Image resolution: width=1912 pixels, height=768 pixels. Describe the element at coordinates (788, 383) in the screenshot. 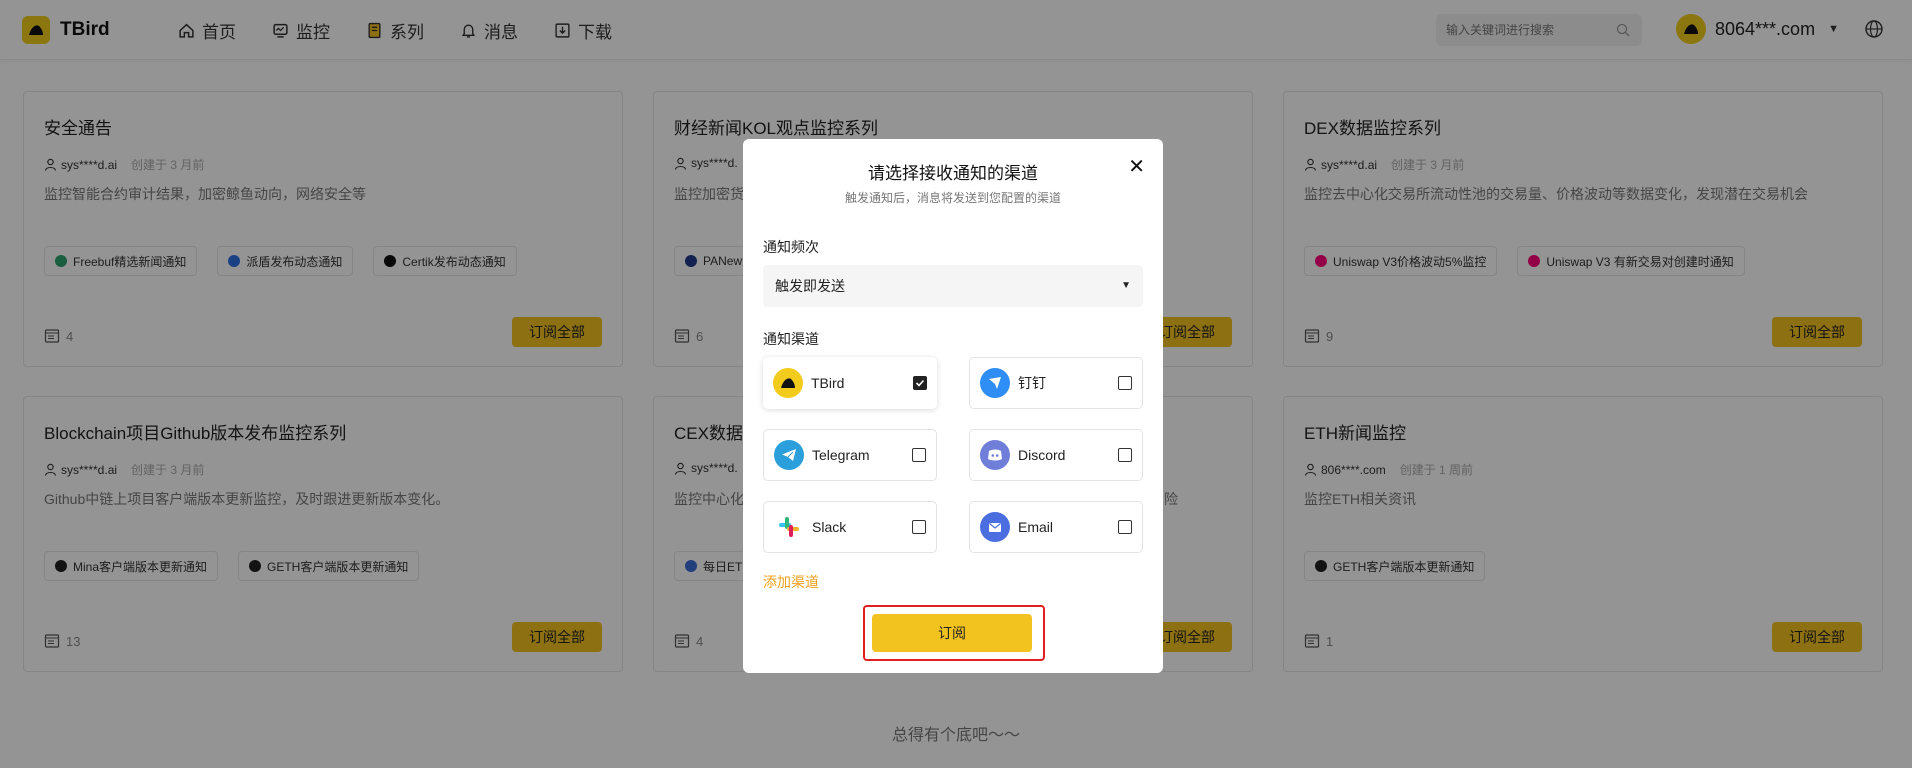

I see `tbird-icon` at that location.